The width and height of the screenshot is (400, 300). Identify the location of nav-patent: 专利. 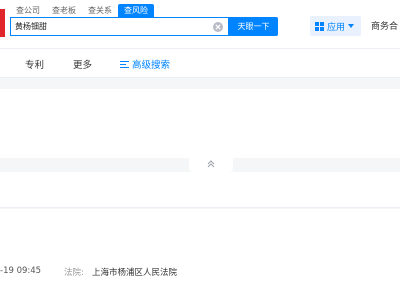
(34, 64).